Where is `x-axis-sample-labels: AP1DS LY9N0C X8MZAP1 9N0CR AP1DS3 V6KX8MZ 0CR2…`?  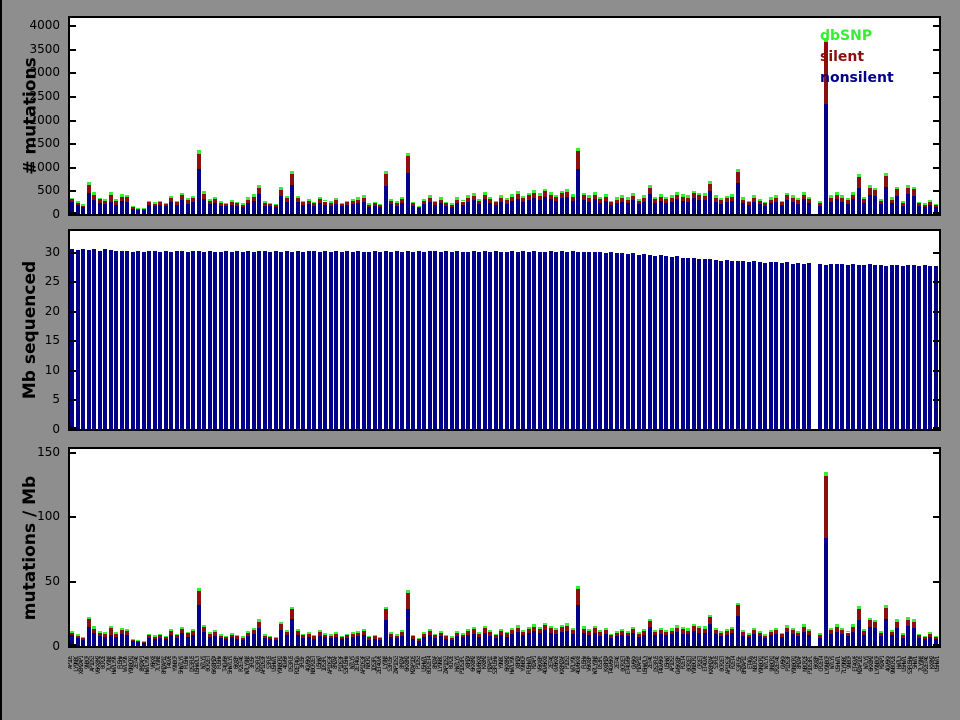
x-axis-sample-labels: AP1DS LY9N0C X8MZAP1 9N0CR AP1DS3 V6KX8MZ 0CR2… is located at coordinates (504, 682).